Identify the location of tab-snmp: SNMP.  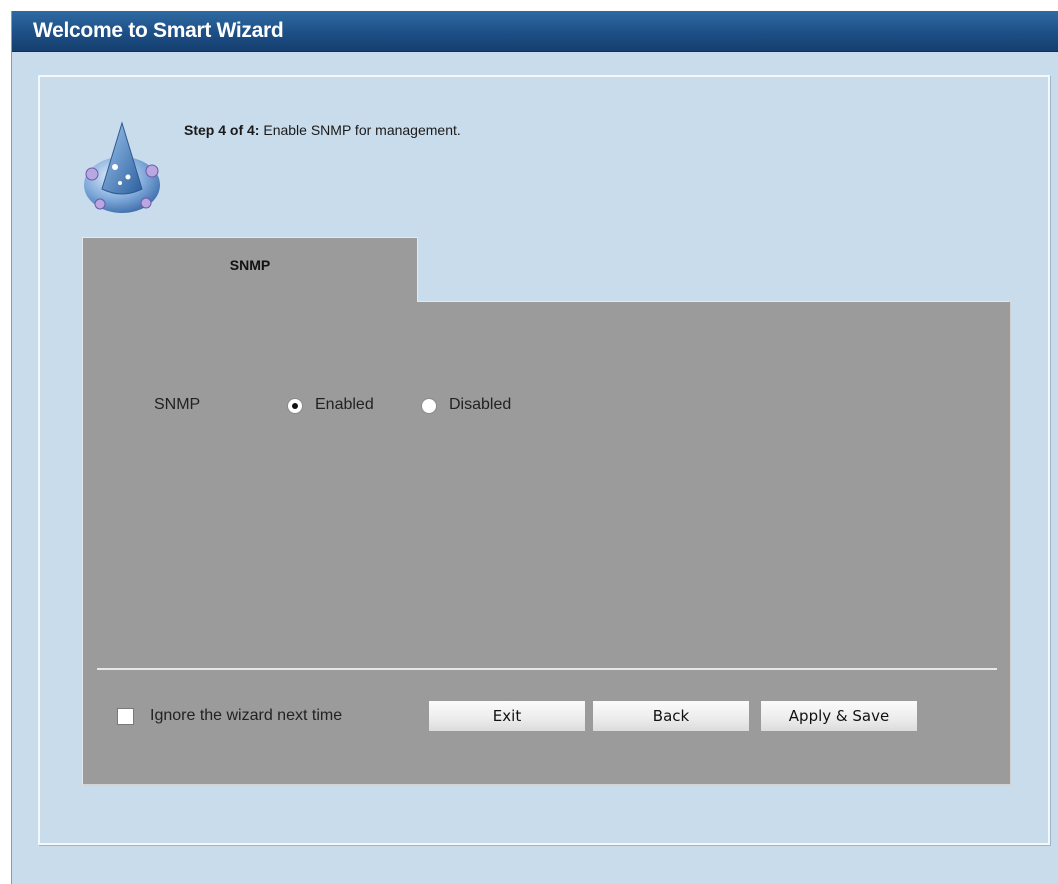
(250, 269).